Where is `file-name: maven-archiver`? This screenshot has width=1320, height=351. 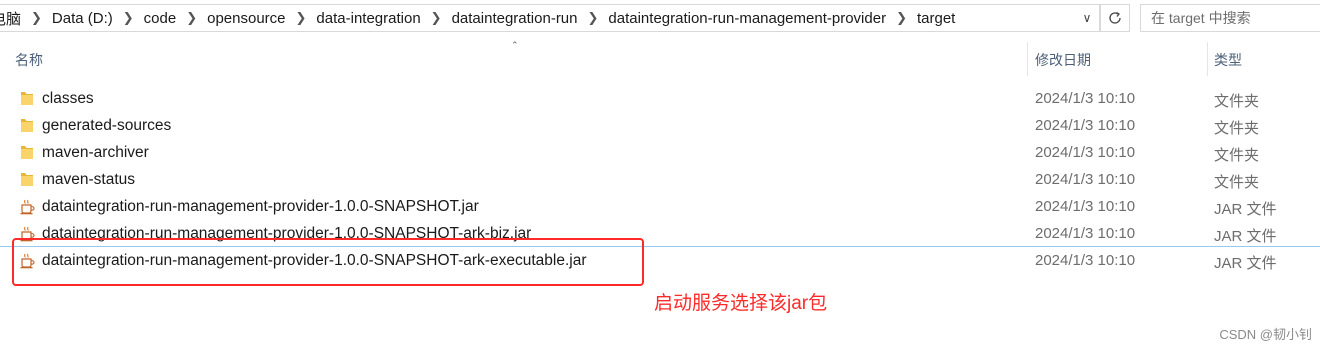 file-name: maven-archiver is located at coordinates (95, 152).